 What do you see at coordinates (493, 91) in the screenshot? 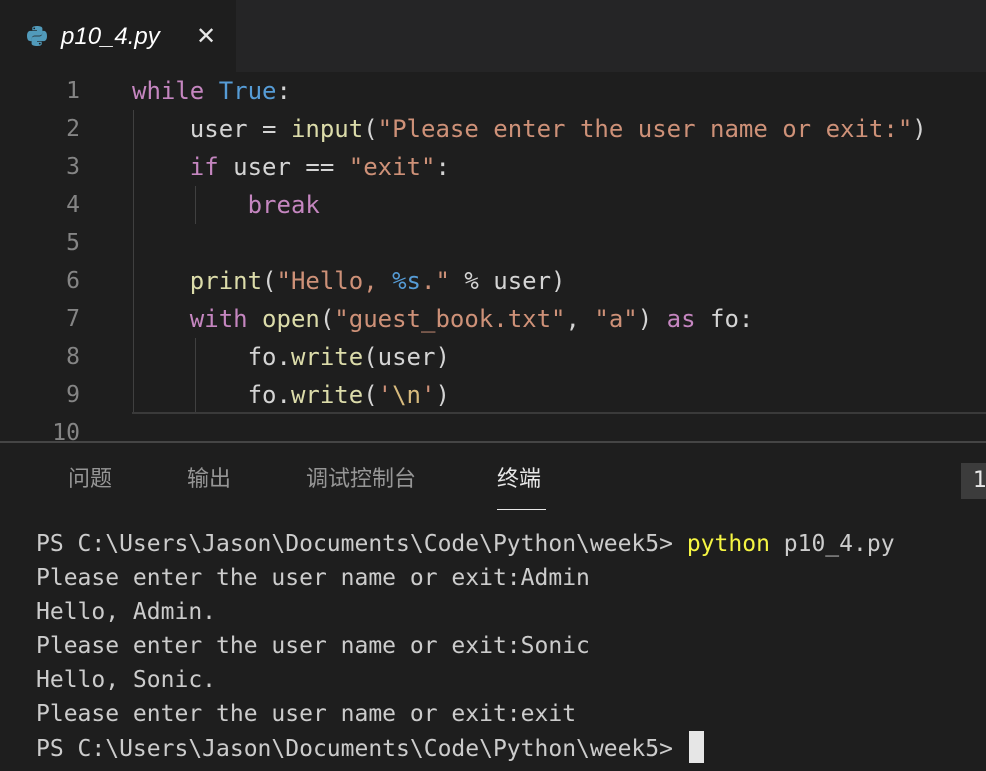
I see `code-line: 1 while True:` at bounding box center [493, 91].